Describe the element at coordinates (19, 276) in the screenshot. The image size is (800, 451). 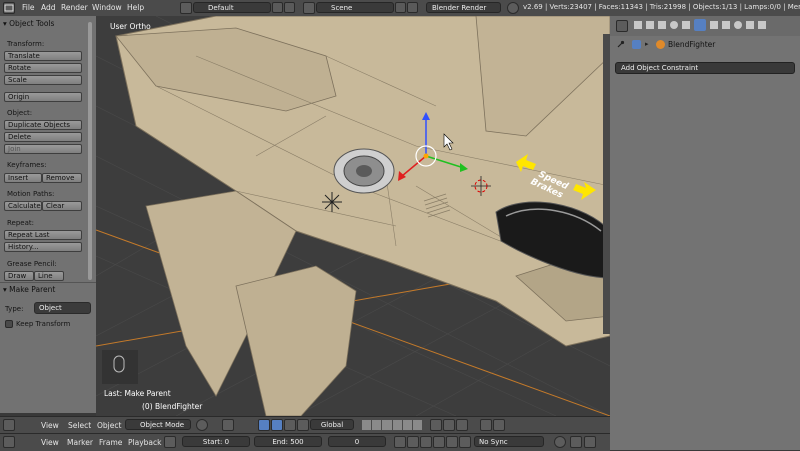
I see `draw-button: Draw` at that location.